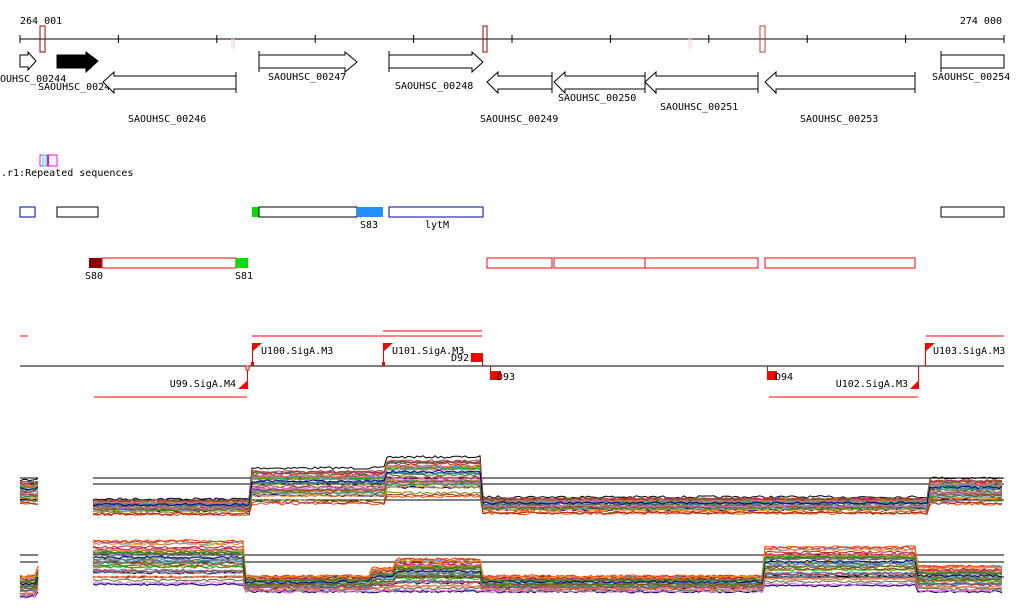 Image resolution: width=1024 pixels, height=611 pixels. Describe the element at coordinates (203, 384) in the screenshot. I see `svg-text: U99.SigA.M4` at that location.